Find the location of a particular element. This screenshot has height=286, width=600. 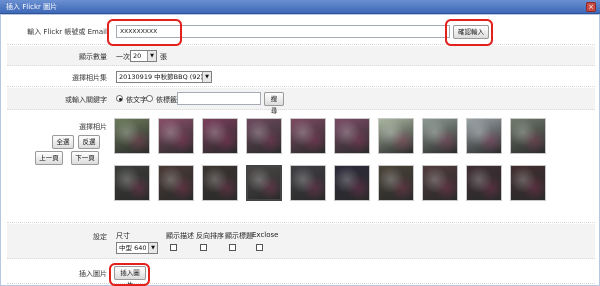

keyword-row: 或輸入關鍵字 依文字 依標籤 搜尋 is located at coordinates (301, 101).